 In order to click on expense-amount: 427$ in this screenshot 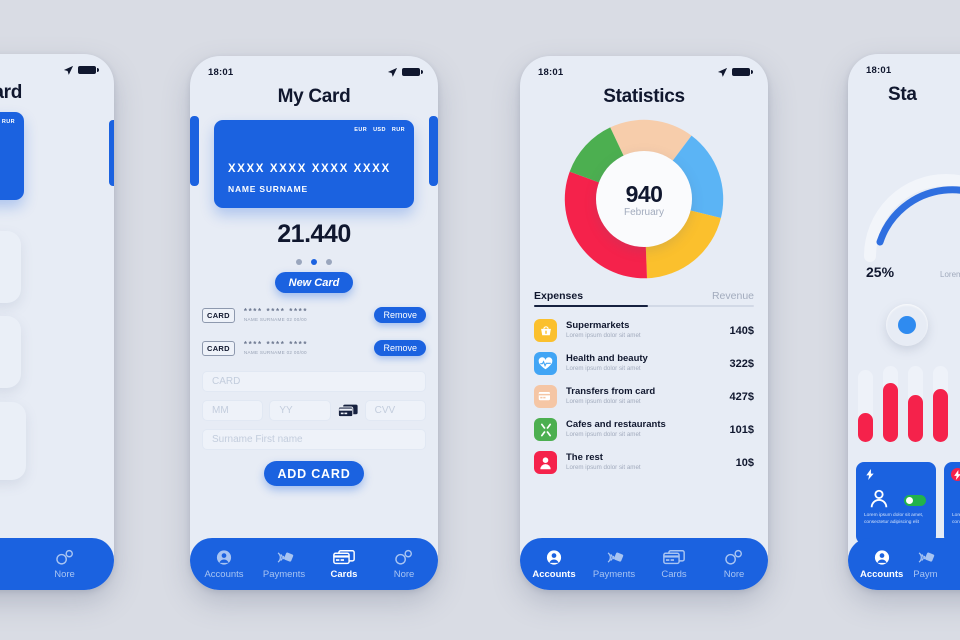, I will do `click(741, 396)`.